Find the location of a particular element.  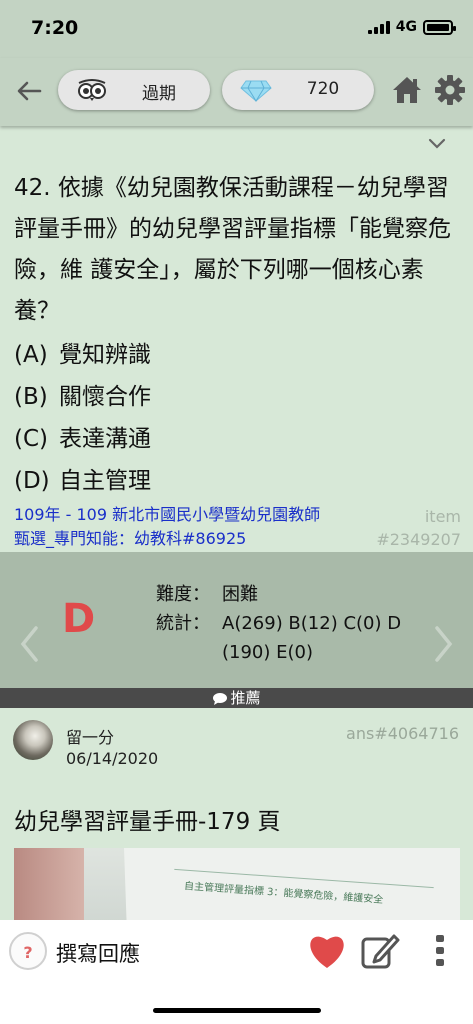

option-c: (C) 表達溝通 is located at coordinates (82, 439).